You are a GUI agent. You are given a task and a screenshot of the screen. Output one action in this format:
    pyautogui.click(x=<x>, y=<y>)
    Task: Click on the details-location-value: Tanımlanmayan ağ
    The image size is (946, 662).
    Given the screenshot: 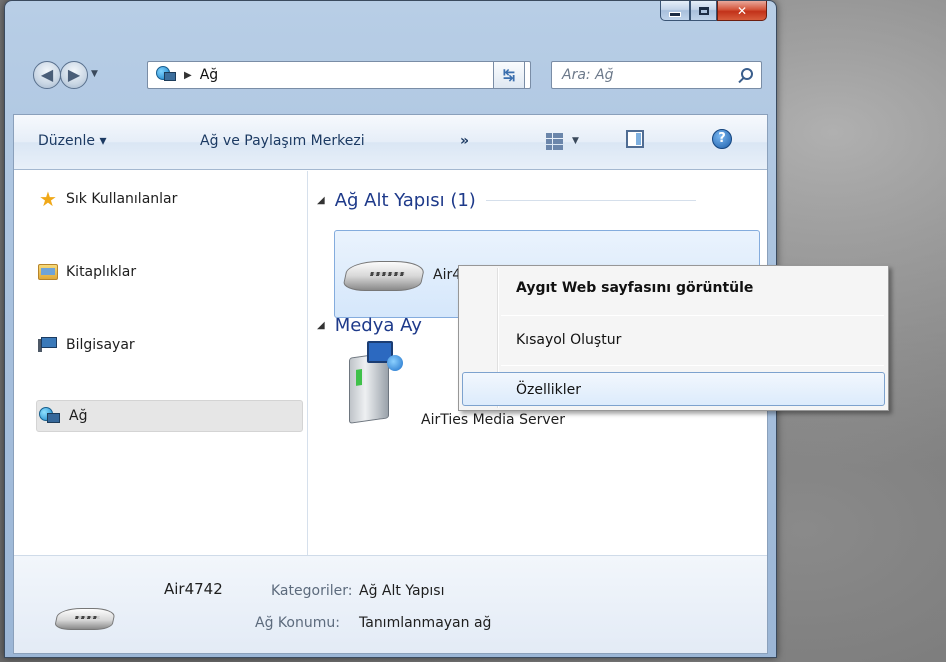 What is the action you would take?
    pyautogui.click(x=425, y=623)
    